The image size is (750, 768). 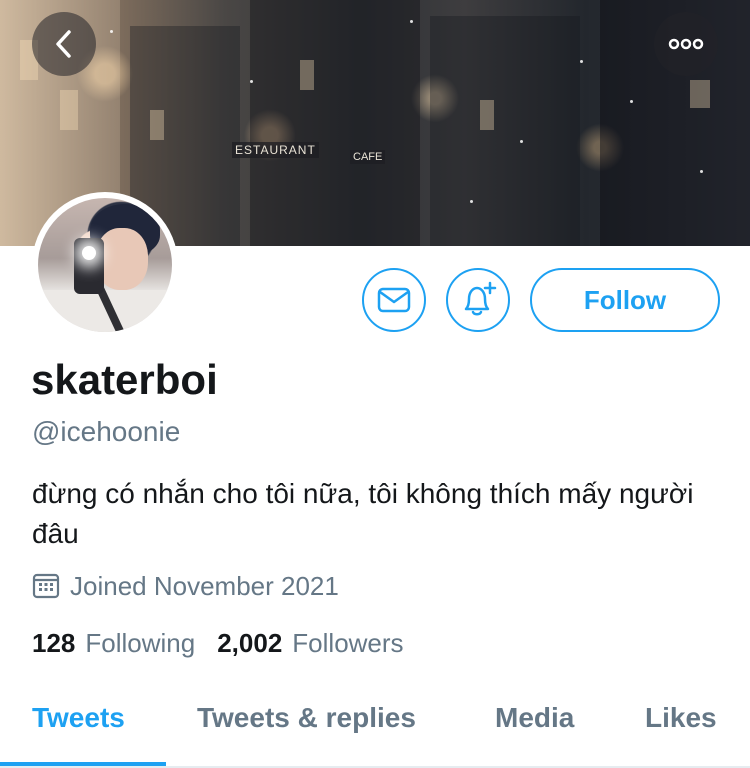 What do you see at coordinates (140, 643) in the screenshot?
I see `following-label: Following` at bounding box center [140, 643].